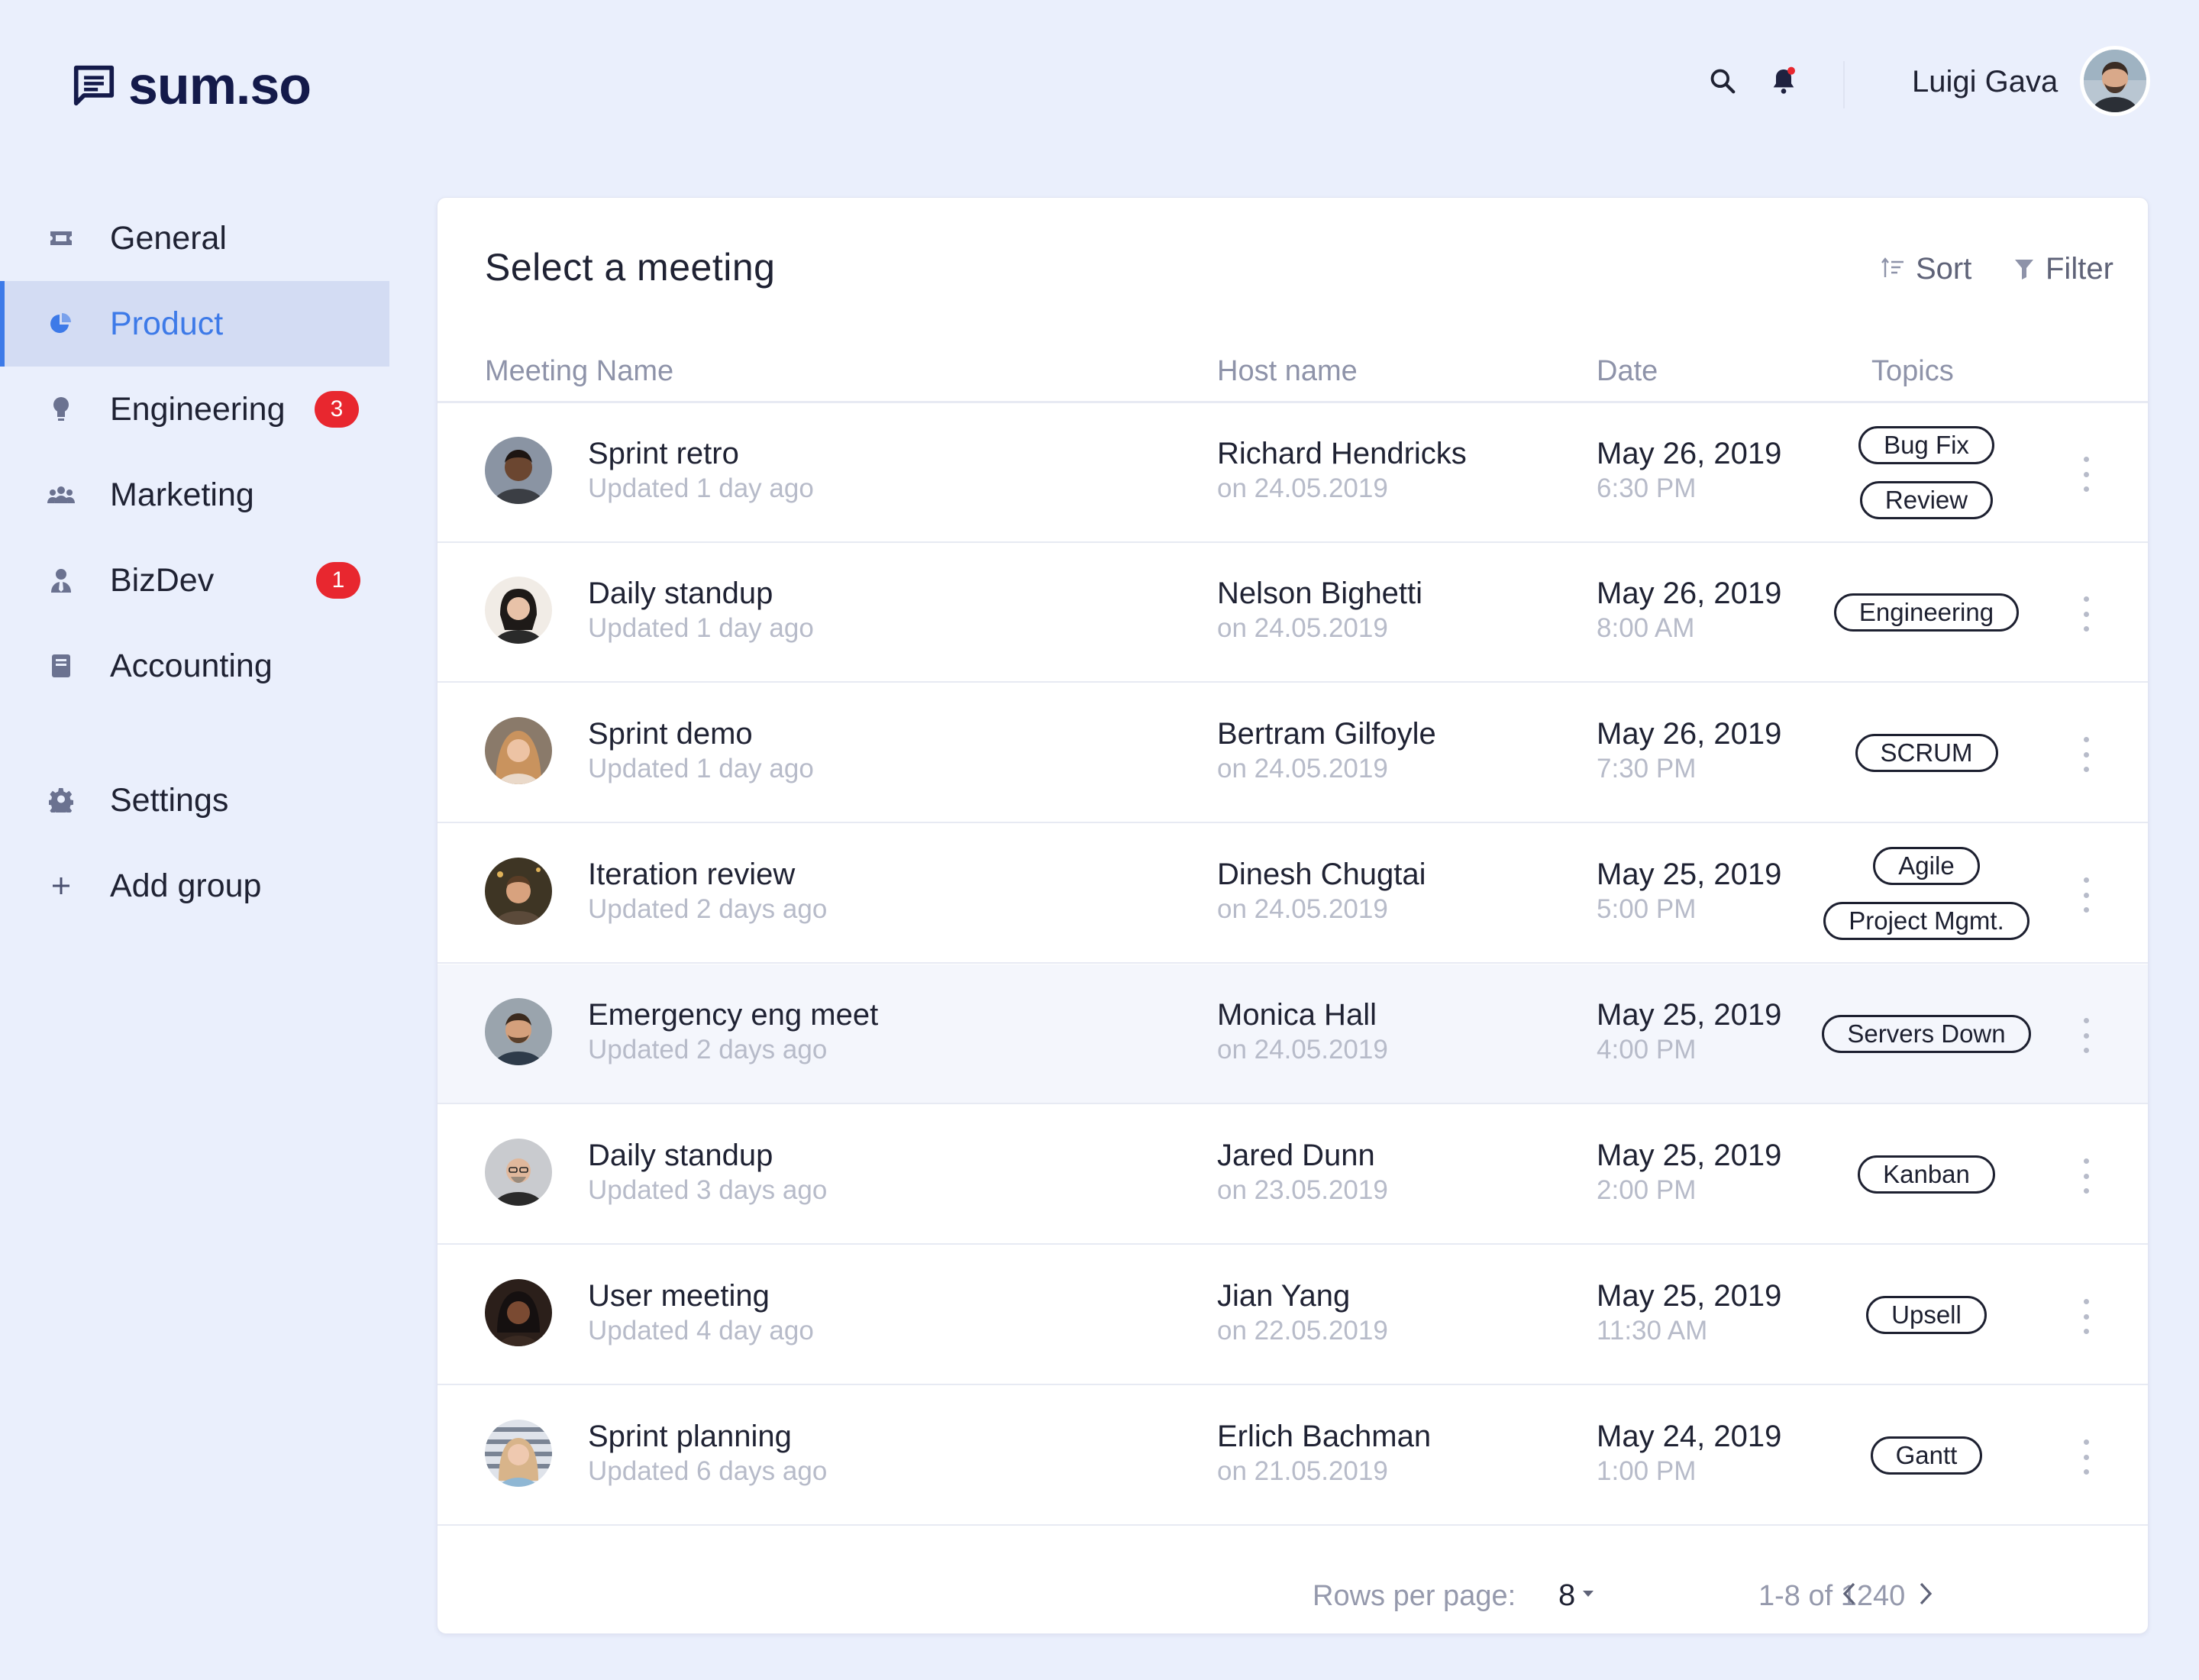  Describe the element at coordinates (671, 734) in the screenshot. I see `meeting-name: Sprint demo` at that location.